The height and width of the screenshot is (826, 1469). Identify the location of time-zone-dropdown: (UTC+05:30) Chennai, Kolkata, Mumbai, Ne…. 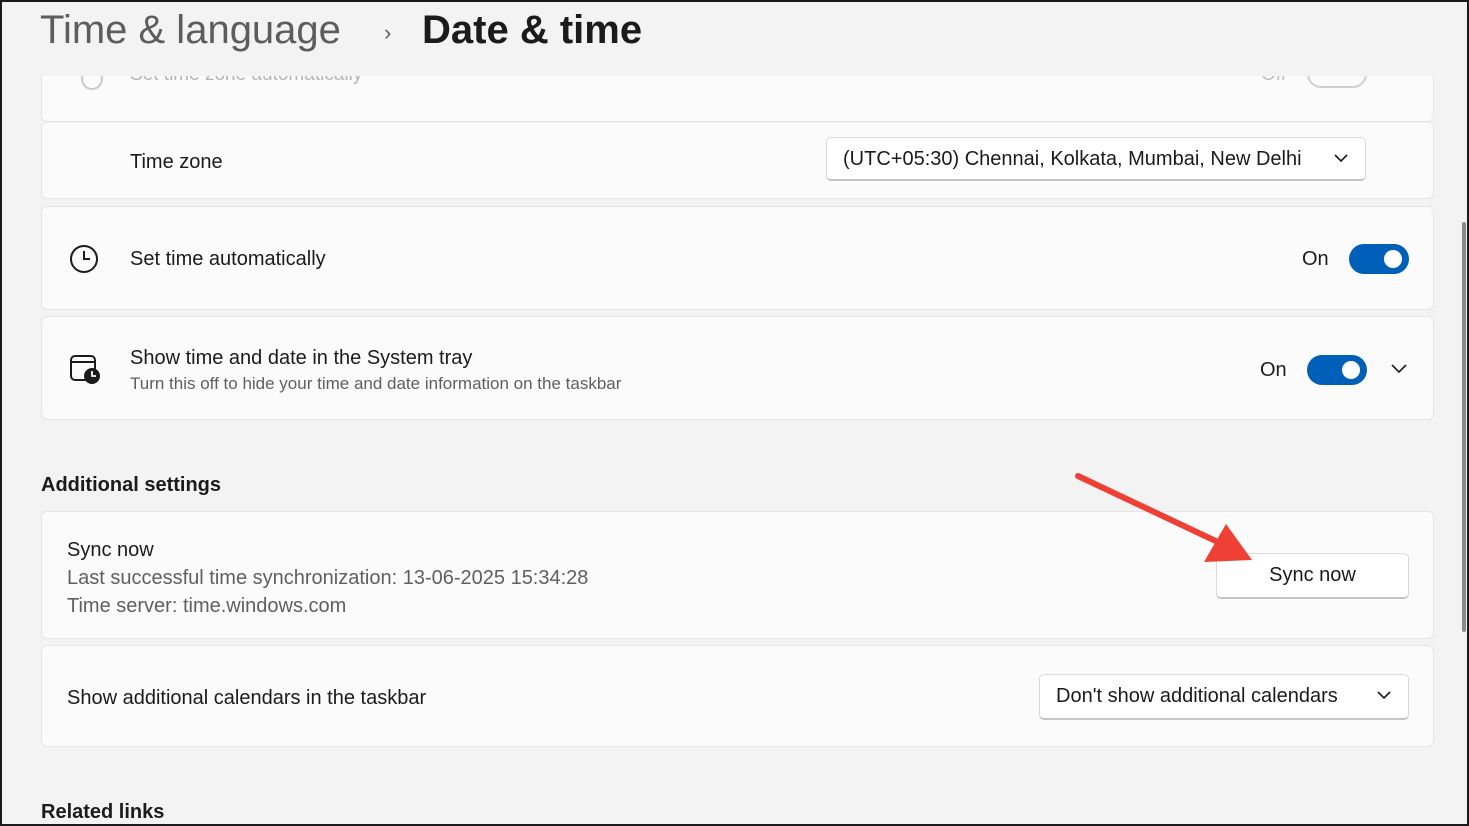
(1096, 159).